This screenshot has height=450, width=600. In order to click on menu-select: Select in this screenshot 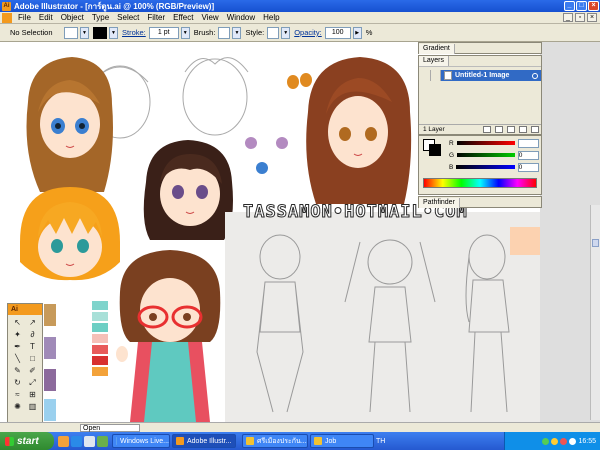, I will do `click(128, 17)`.